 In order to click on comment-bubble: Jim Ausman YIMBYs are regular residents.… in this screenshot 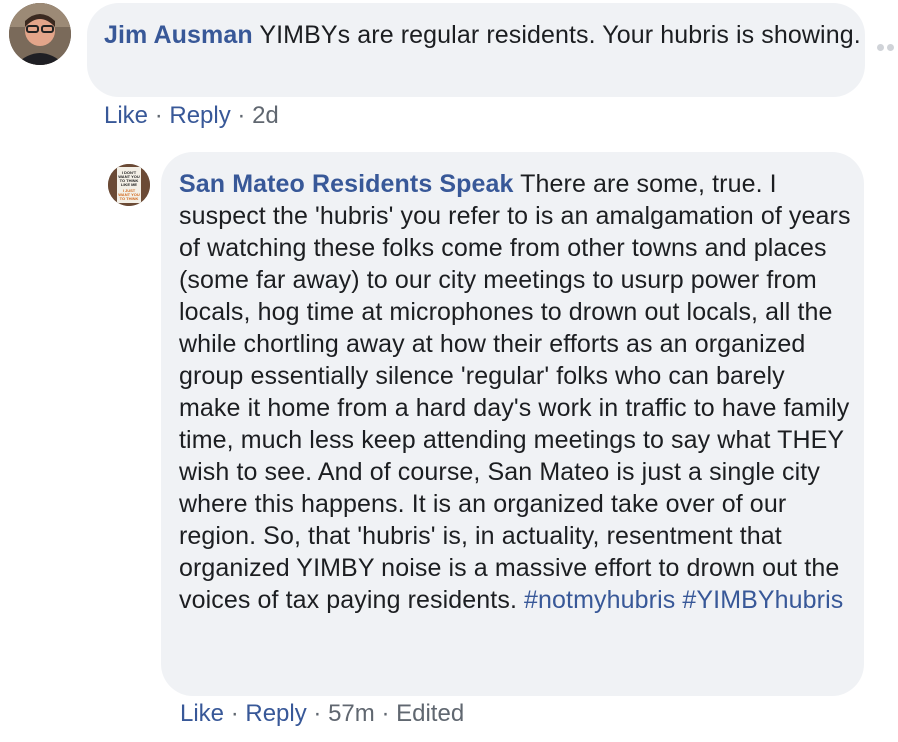, I will do `click(476, 50)`.